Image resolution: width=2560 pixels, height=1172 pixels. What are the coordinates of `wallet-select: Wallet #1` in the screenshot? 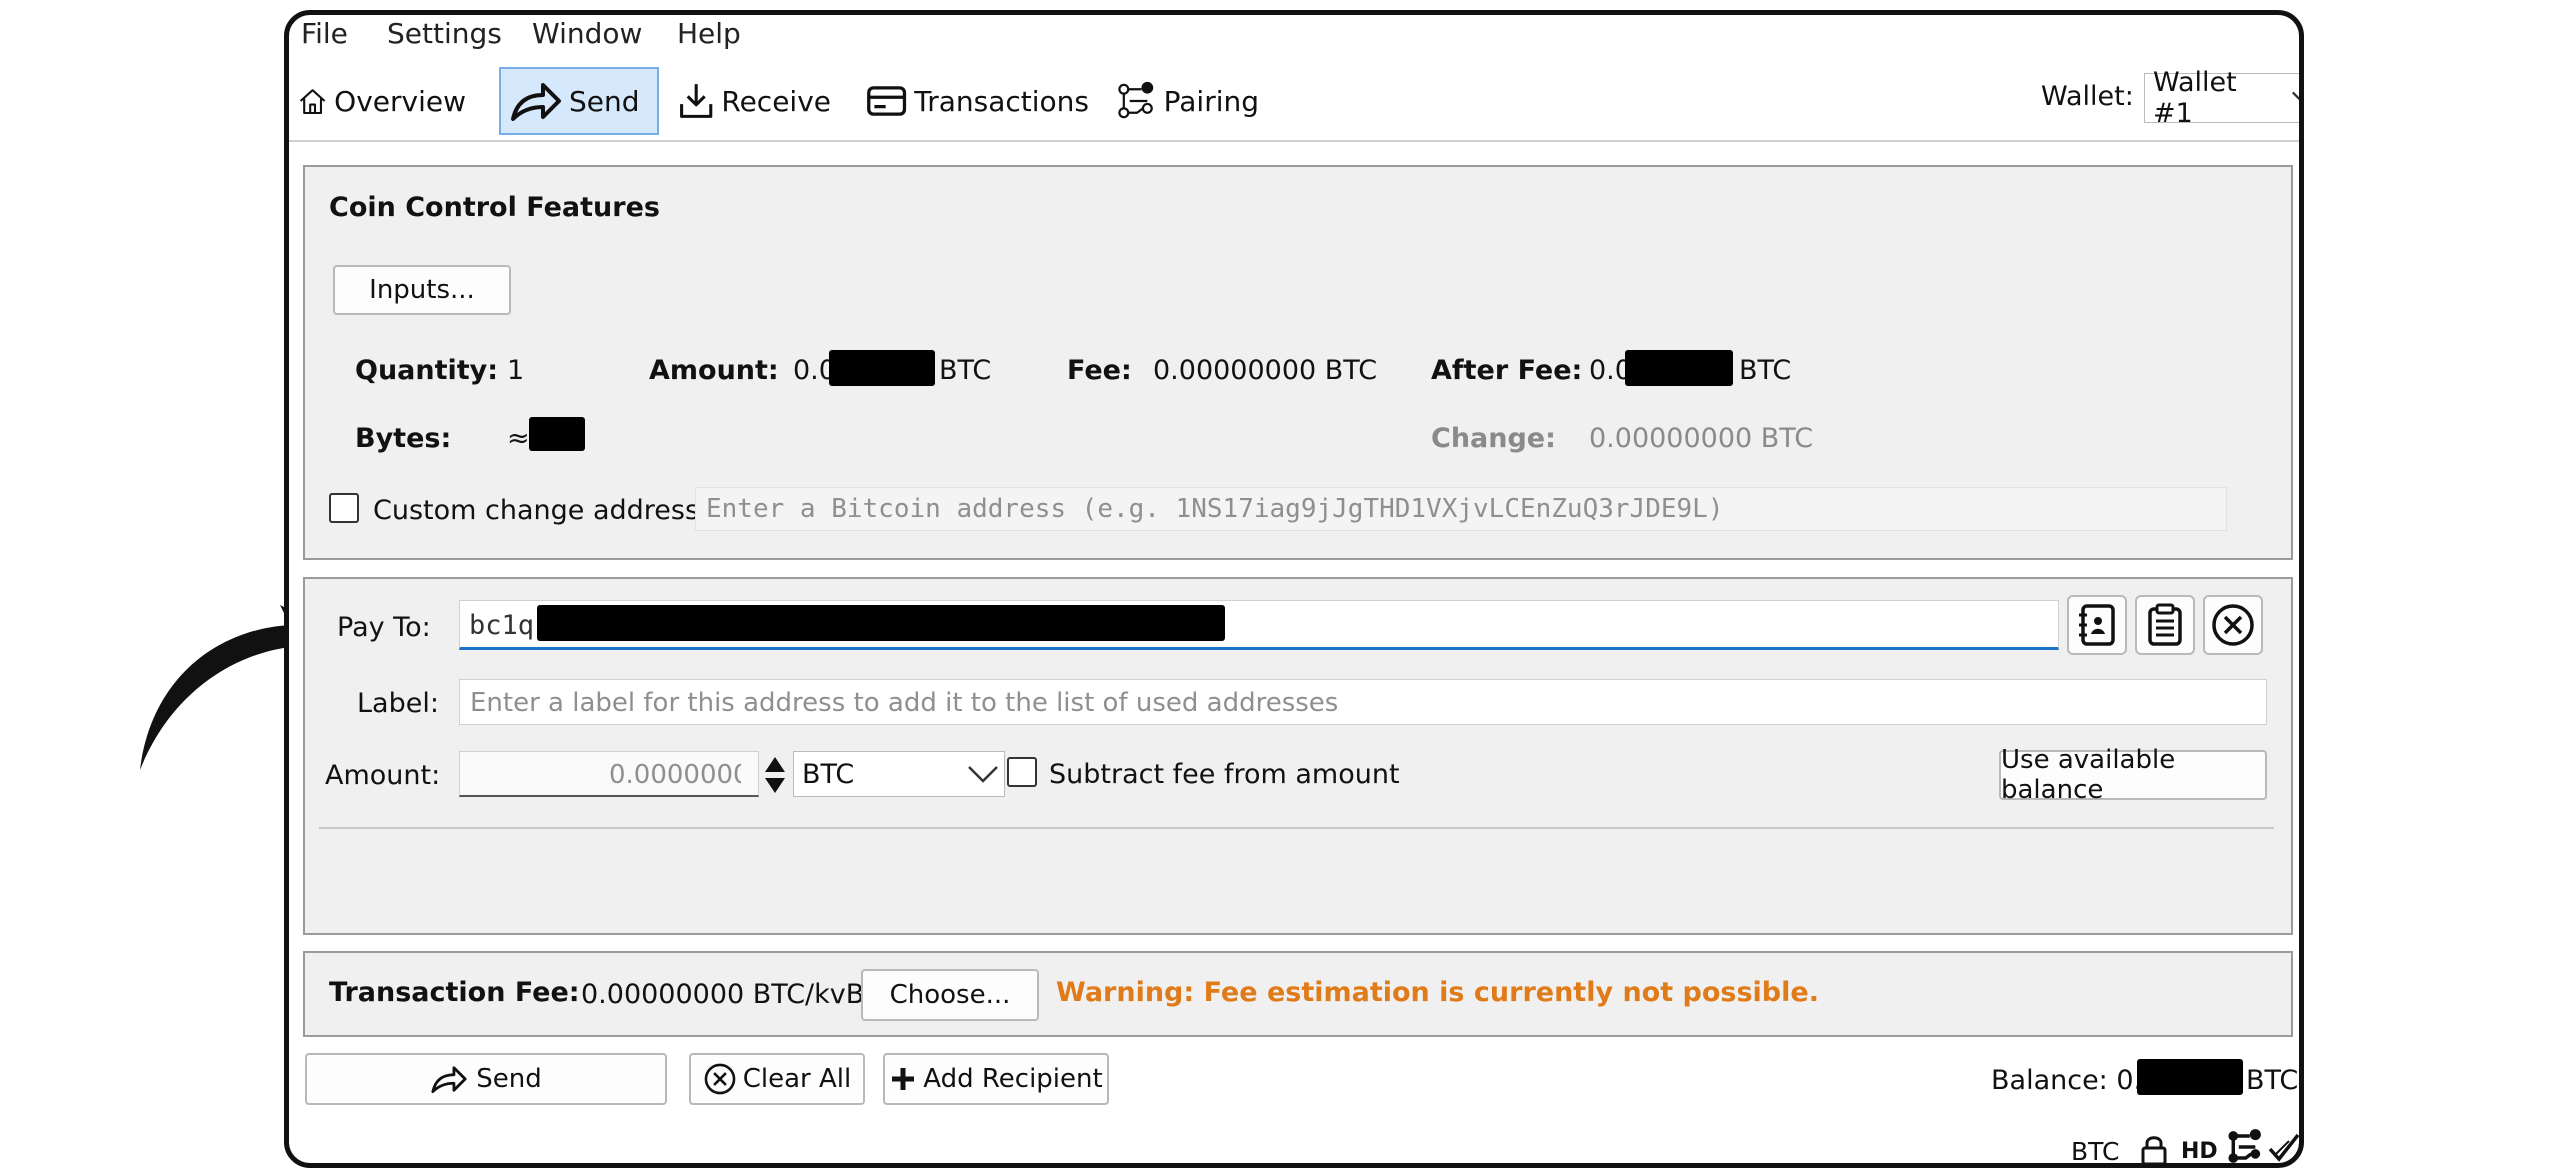 It's located at (2221, 98).